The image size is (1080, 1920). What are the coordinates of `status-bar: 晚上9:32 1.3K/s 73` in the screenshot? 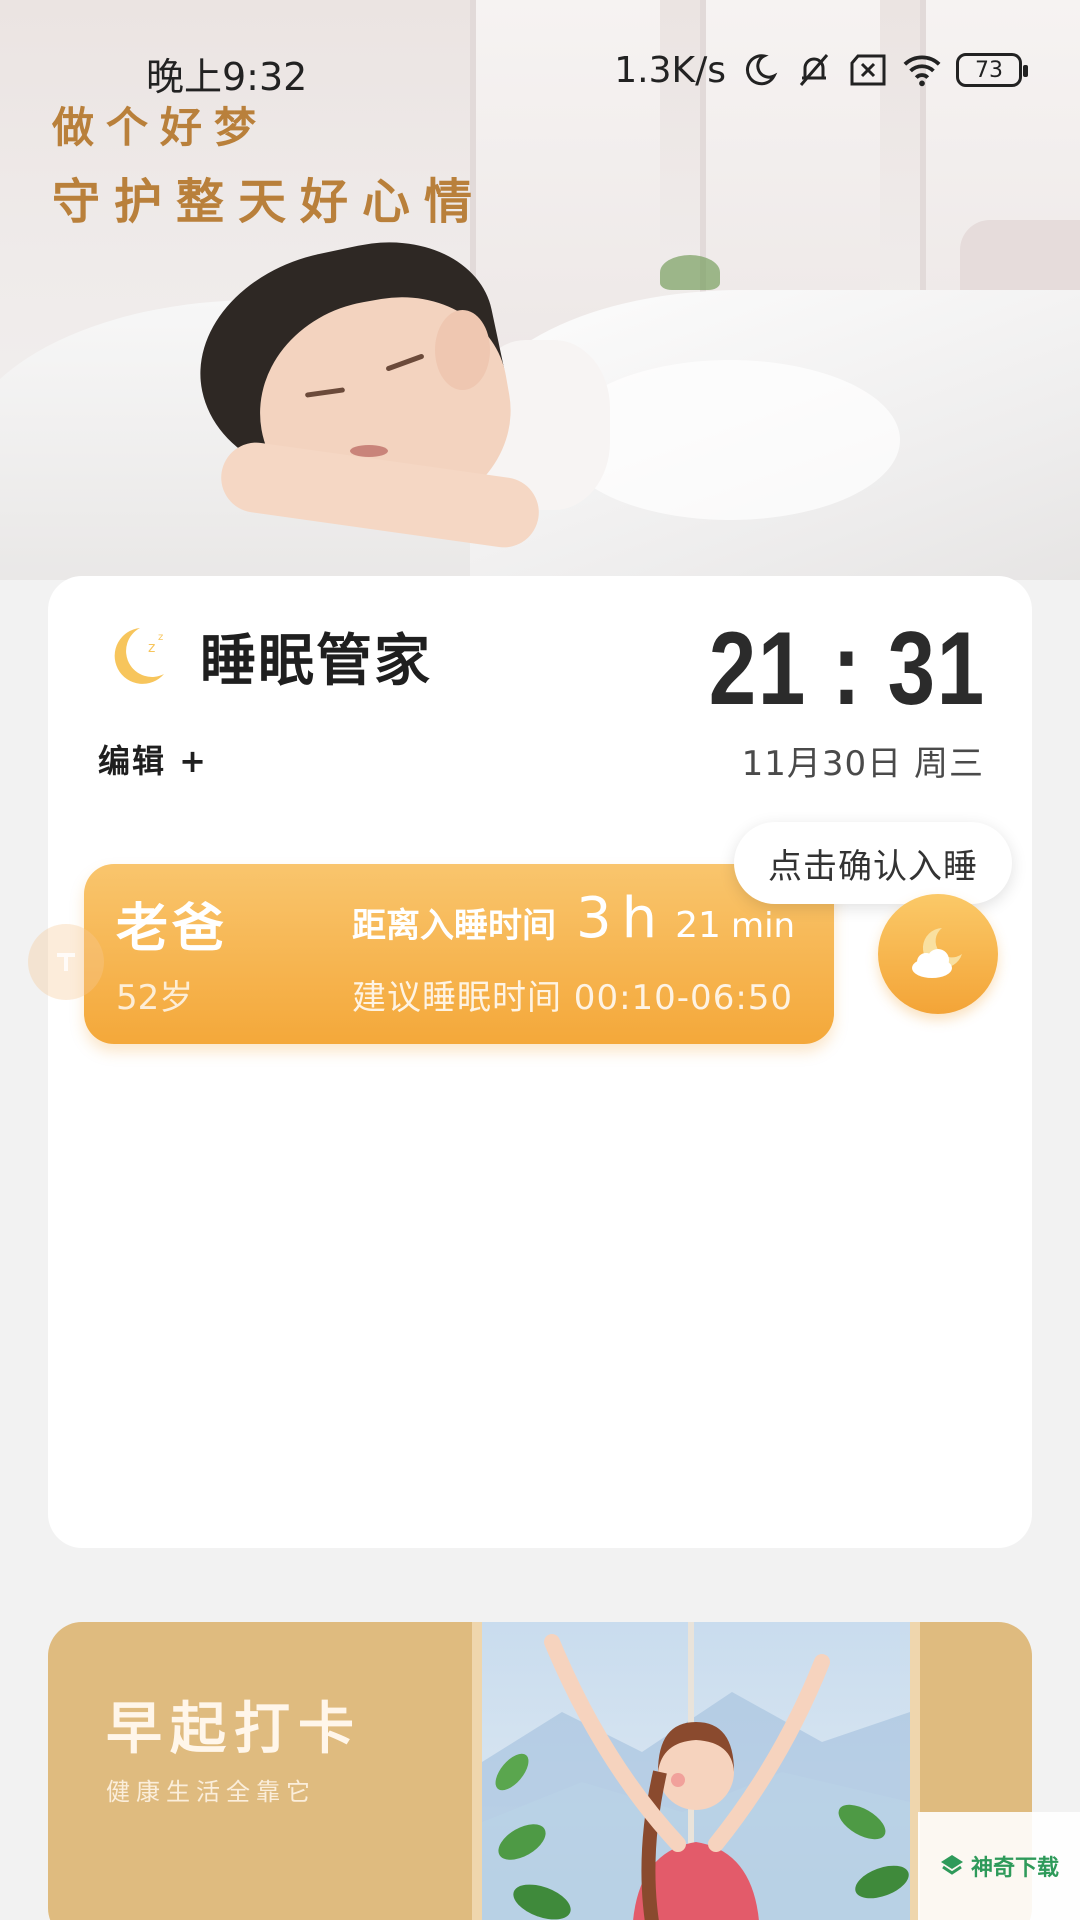 It's located at (540, 70).